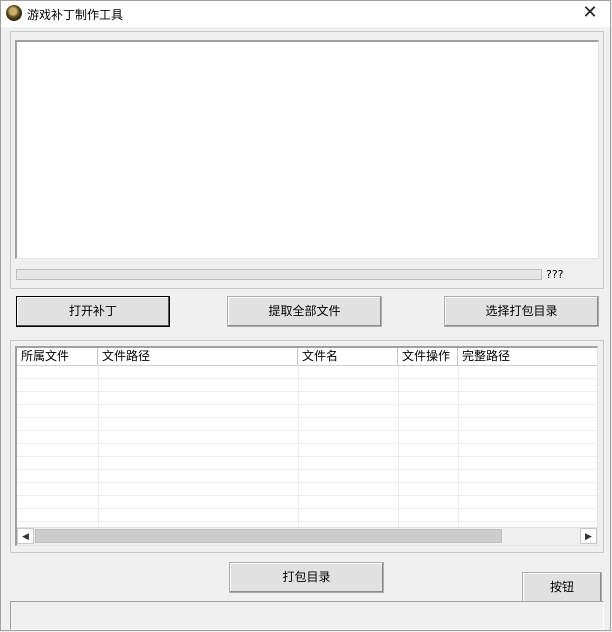 The height and width of the screenshot is (632, 612). Describe the element at coordinates (590, 14) in the screenshot. I see `close-button: ✕` at that location.